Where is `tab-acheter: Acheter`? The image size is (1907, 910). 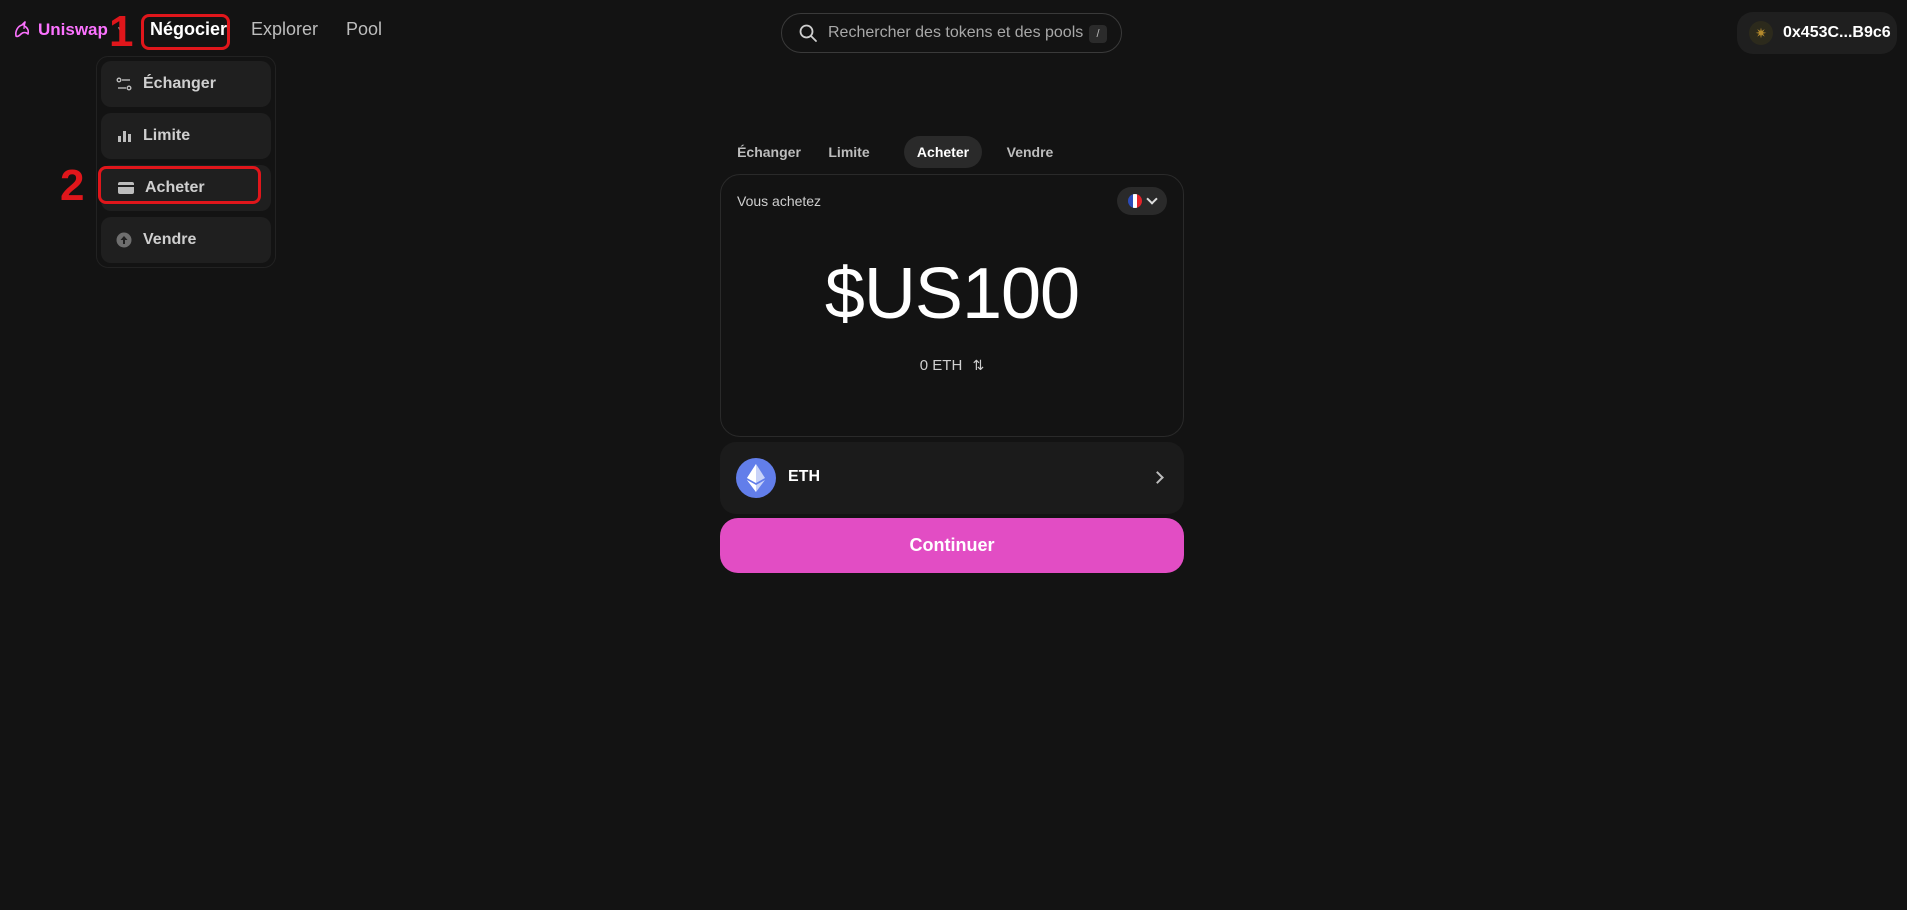 tab-acheter: Acheter is located at coordinates (943, 152).